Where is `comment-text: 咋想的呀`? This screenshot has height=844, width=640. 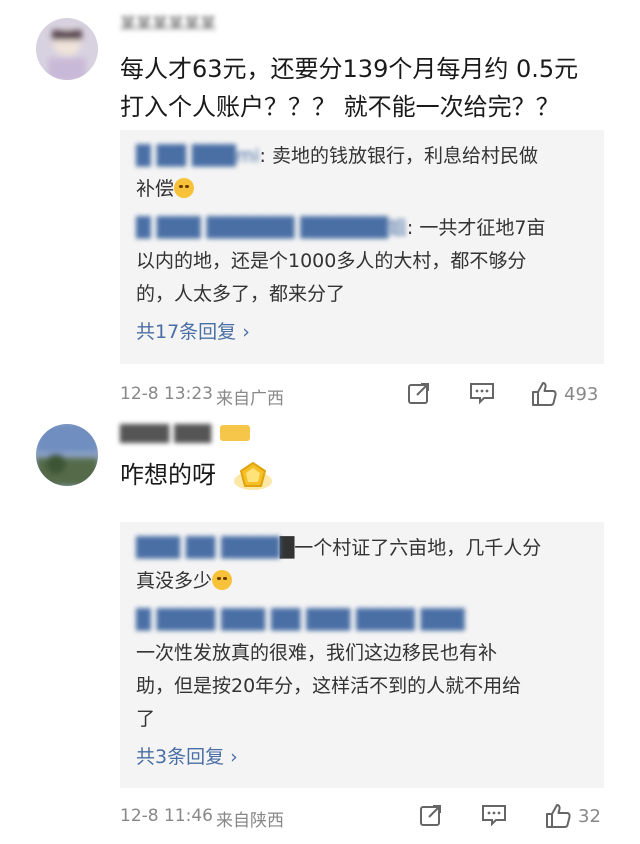
comment-text: 咋想的呀 is located at coordinates (370, 475).